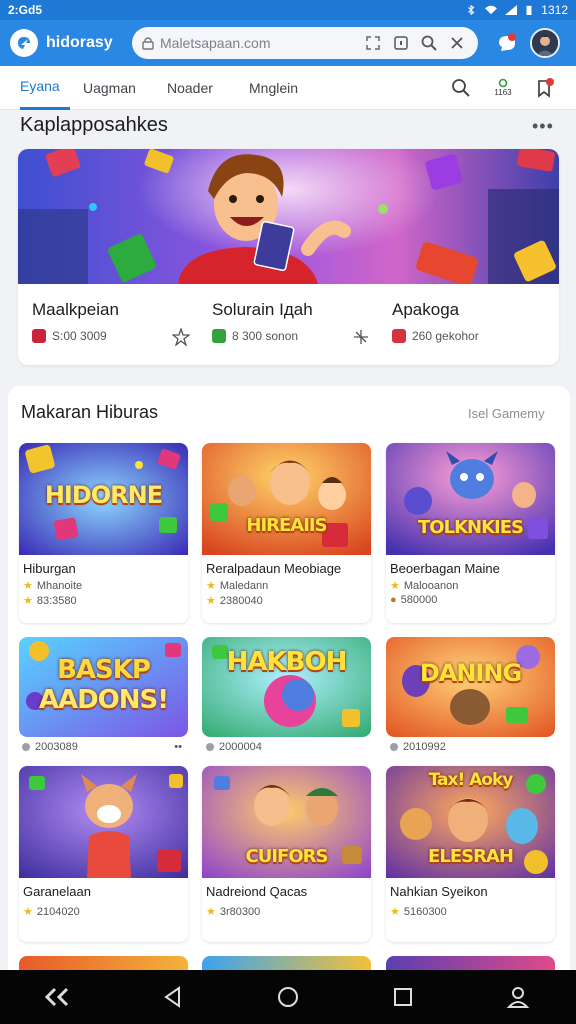 The image size is (576, 1024). I want to click on game-card: HAKBOH, so click(286, 687).